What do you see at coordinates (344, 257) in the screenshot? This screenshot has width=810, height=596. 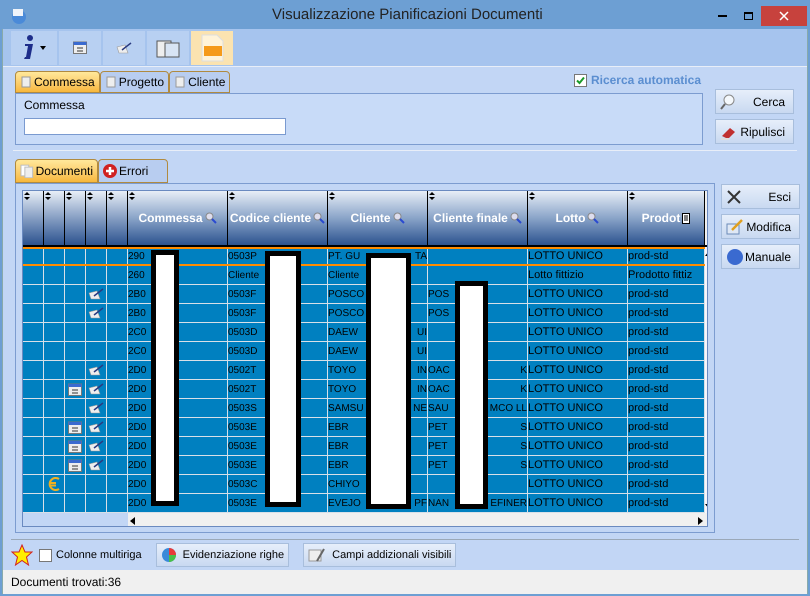 I see `table-cell-text: PT. GU` at bounding box center [344, 257].